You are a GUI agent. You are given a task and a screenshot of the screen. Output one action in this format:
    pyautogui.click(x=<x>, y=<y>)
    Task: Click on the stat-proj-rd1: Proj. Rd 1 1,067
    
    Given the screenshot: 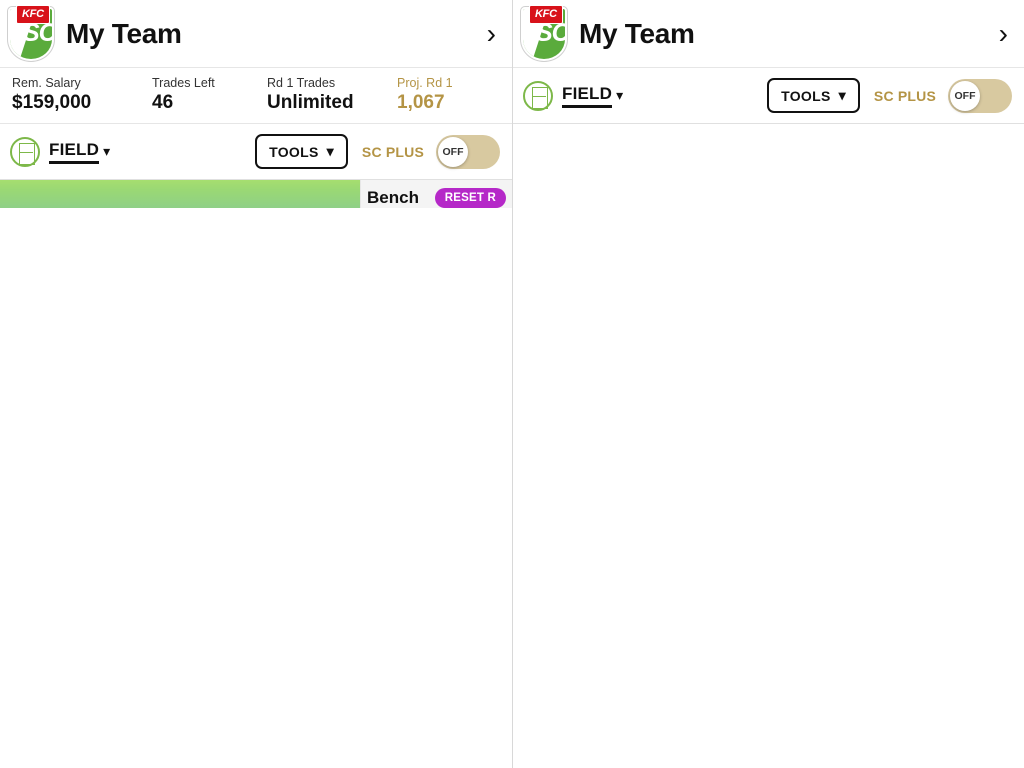 What is the action you would take?
    pyautogui.click(x=425, y=95)
    